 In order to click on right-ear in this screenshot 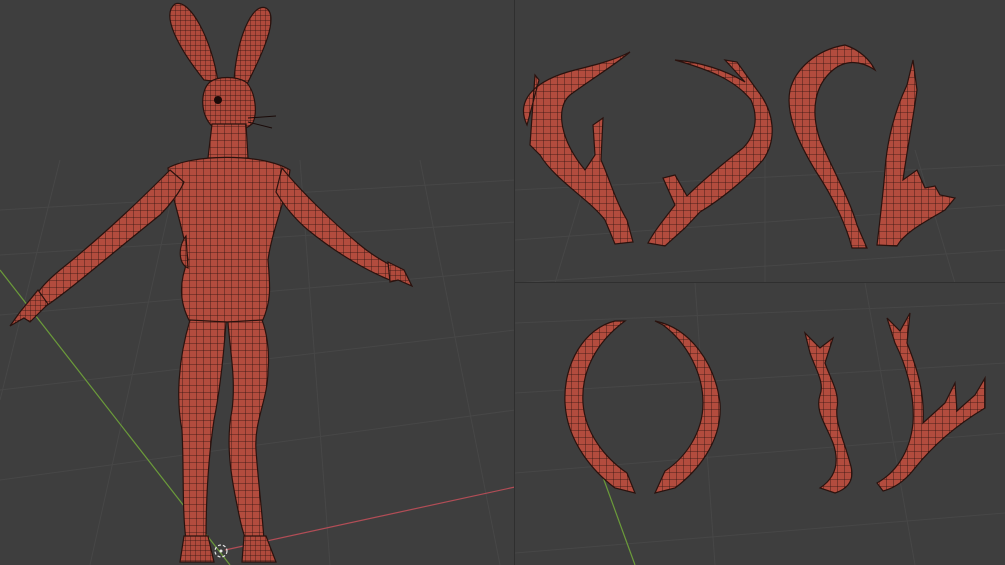, I will do `click(252, 46)`.